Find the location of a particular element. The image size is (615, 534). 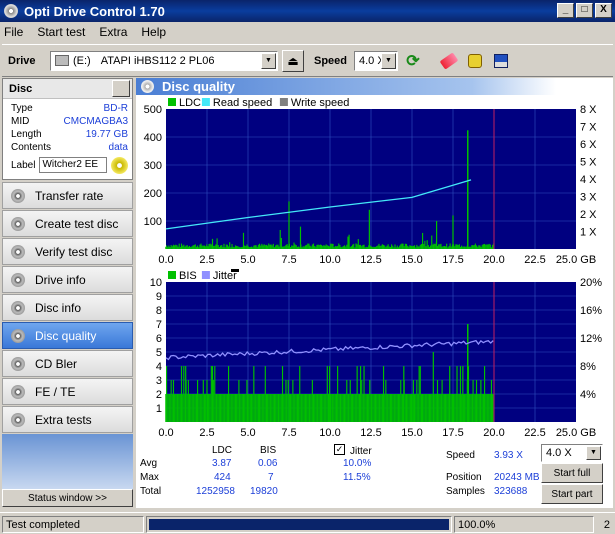

drive-select: (E:) ATAPI iHBS112 2 PL06 ▼ is located at coordinates (164, 60).